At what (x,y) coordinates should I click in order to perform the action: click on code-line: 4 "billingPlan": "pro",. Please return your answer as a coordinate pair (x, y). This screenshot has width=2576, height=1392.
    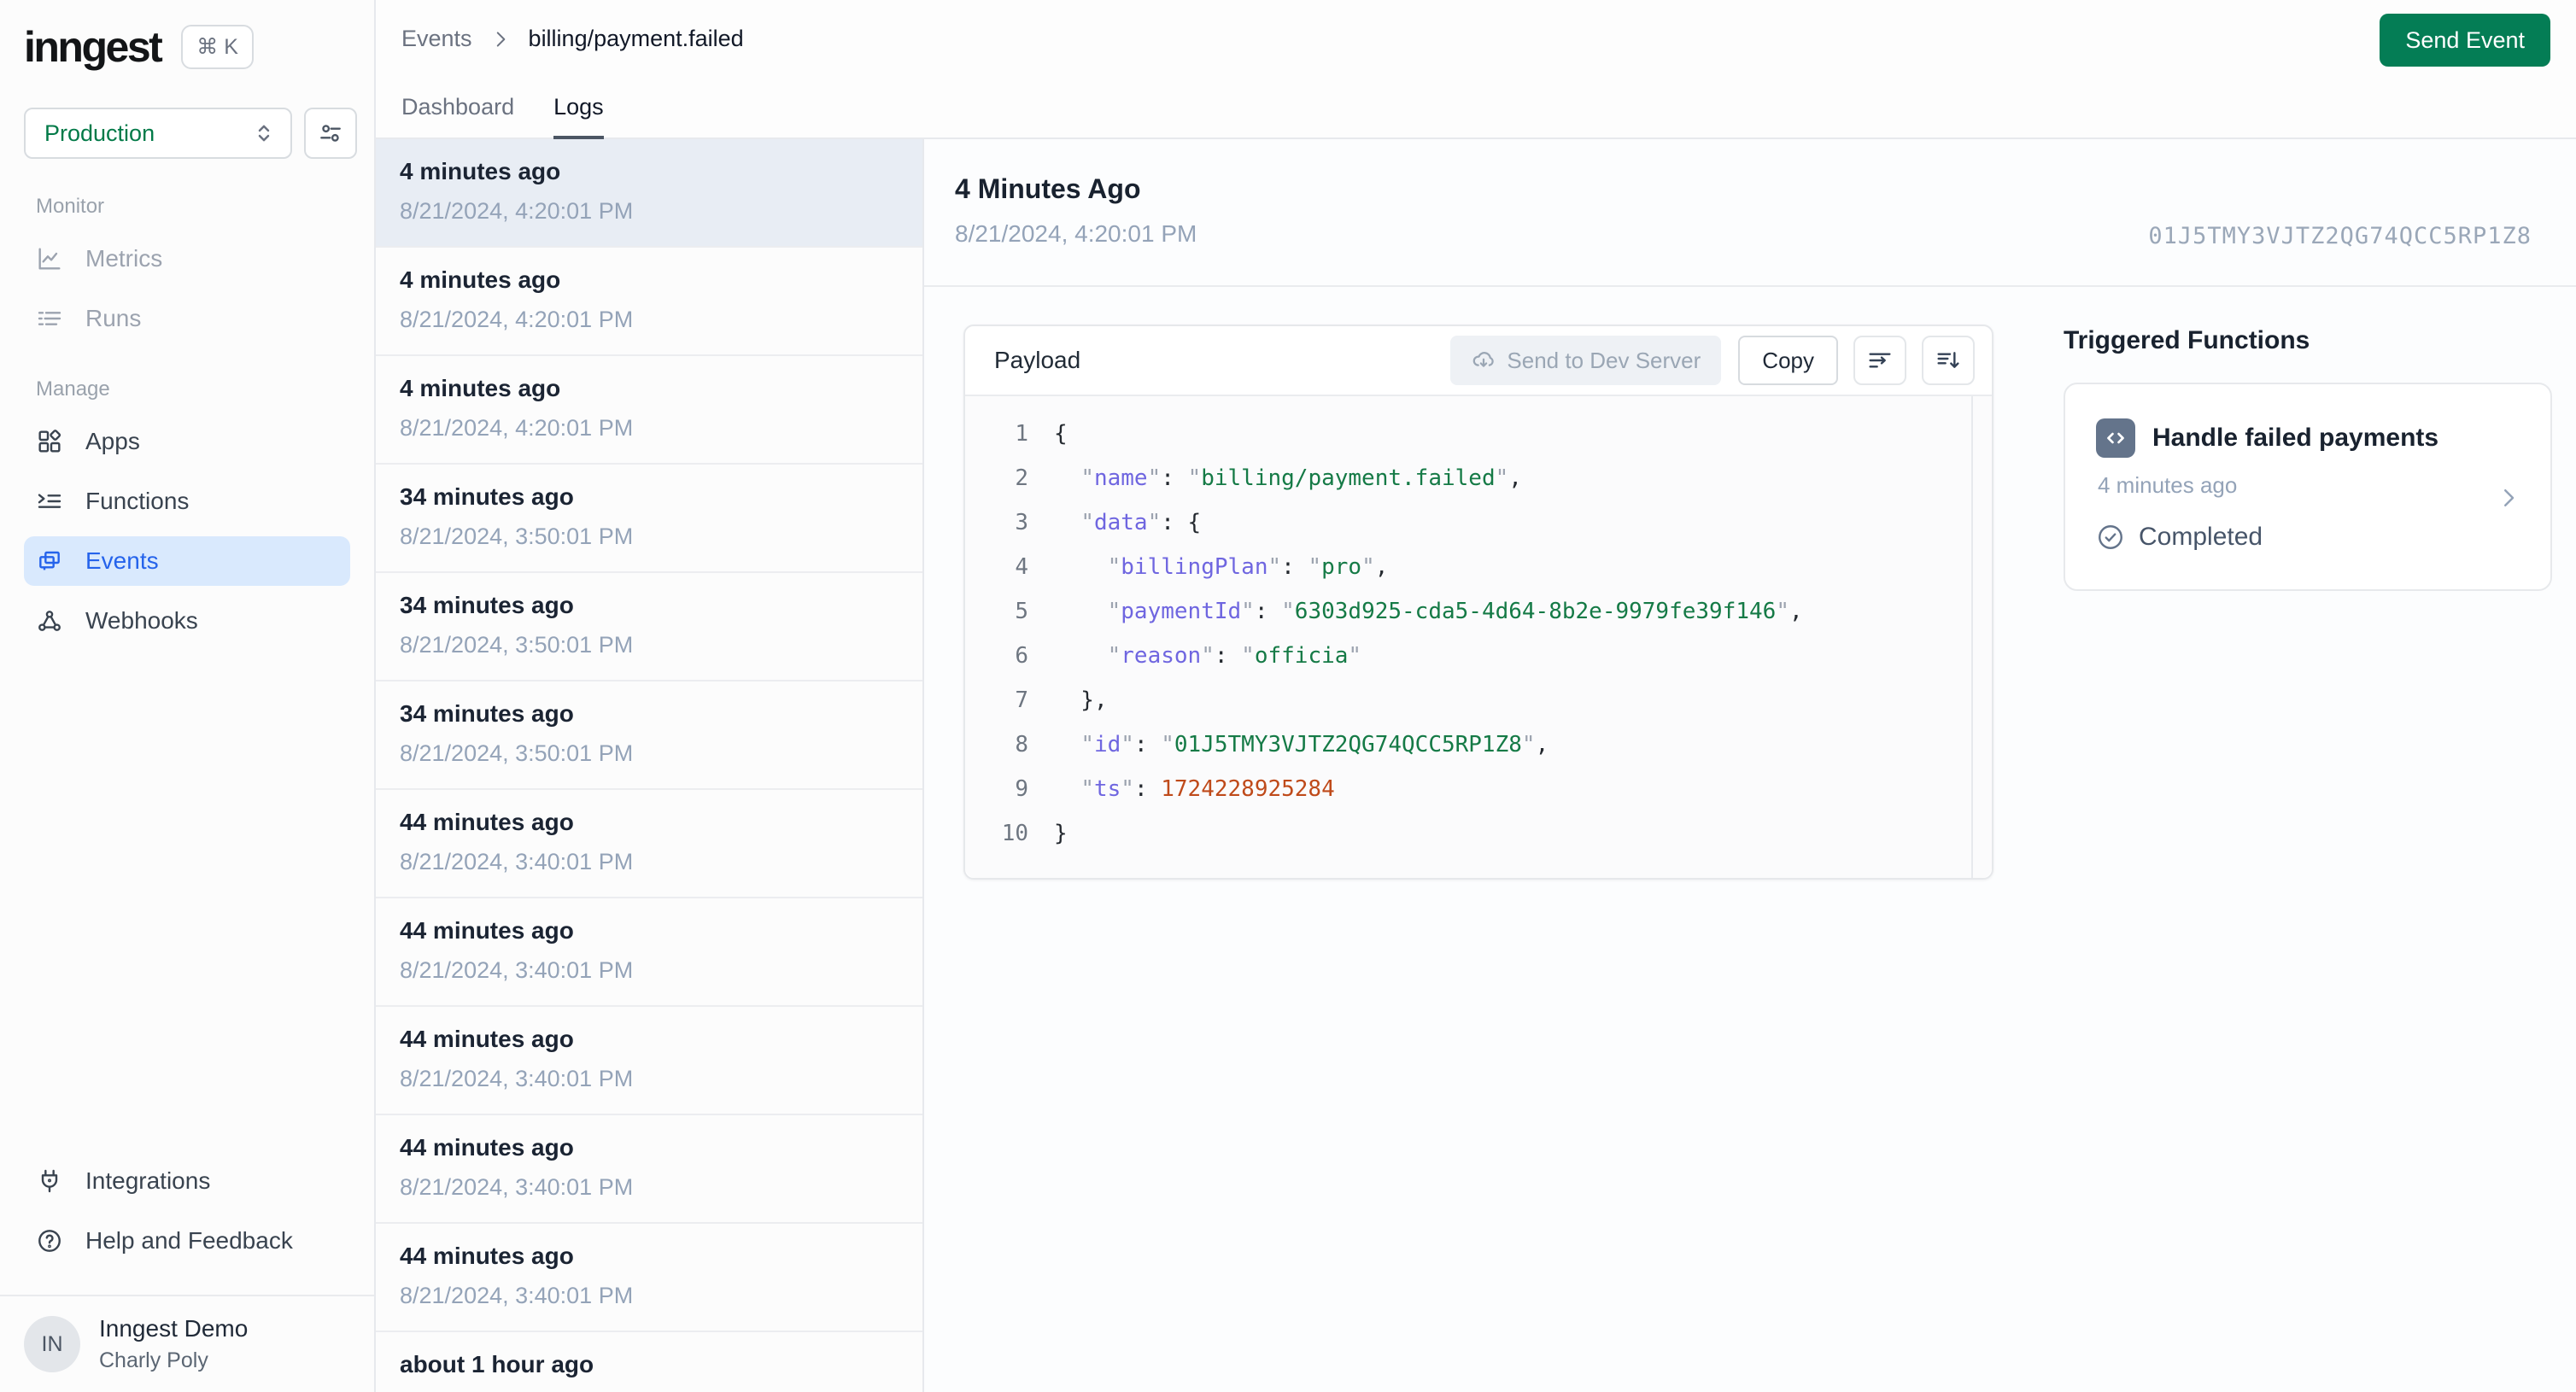
    Looking at the image, I should click on (1478, 567).